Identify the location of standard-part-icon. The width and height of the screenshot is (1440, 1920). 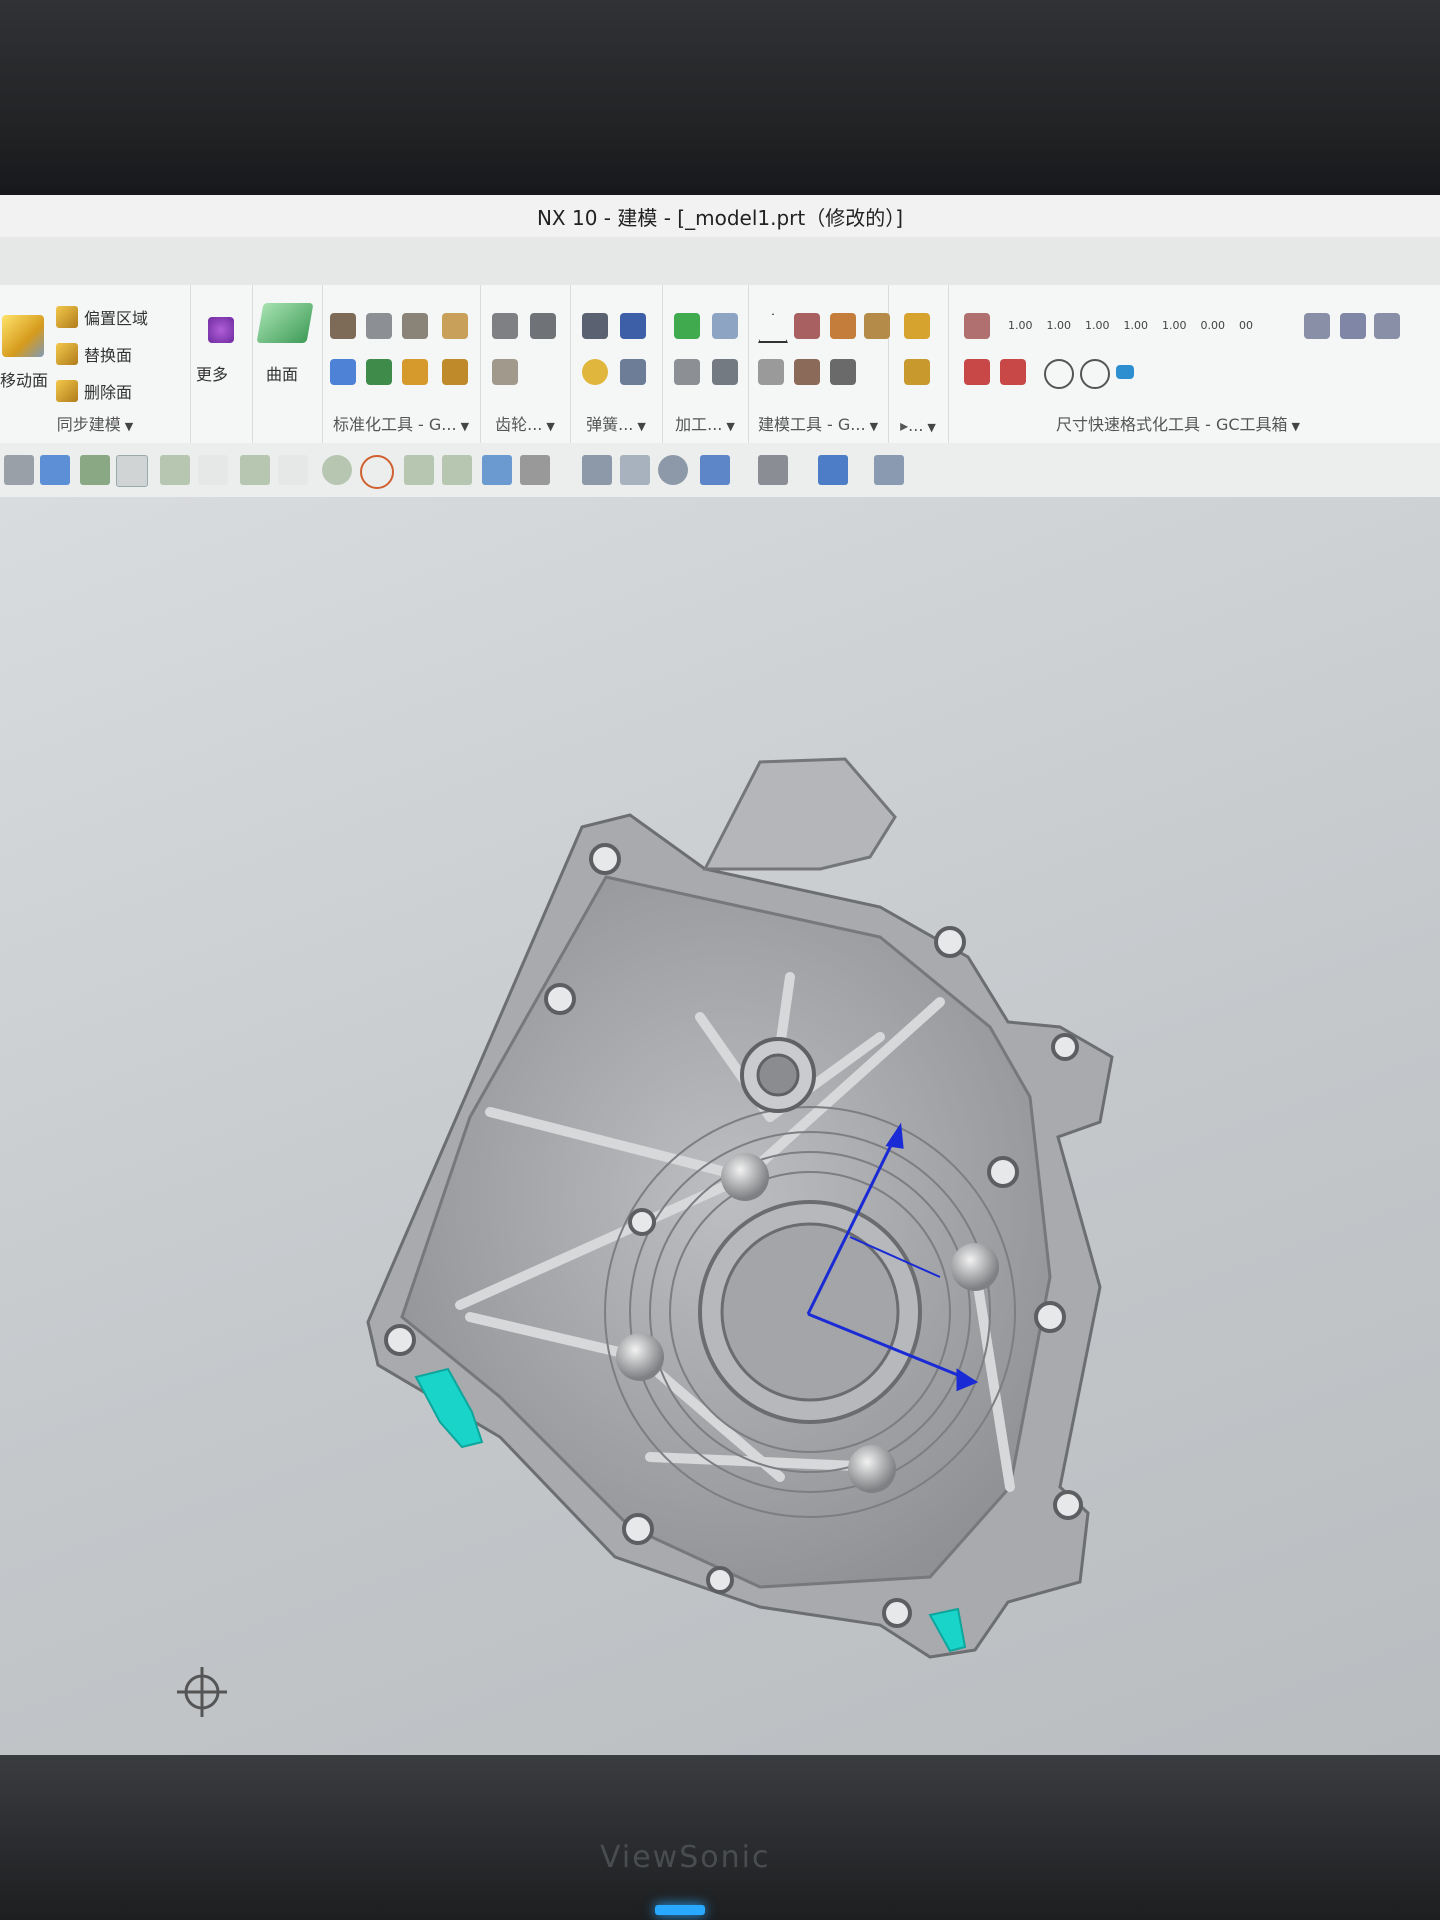
(343, 326).